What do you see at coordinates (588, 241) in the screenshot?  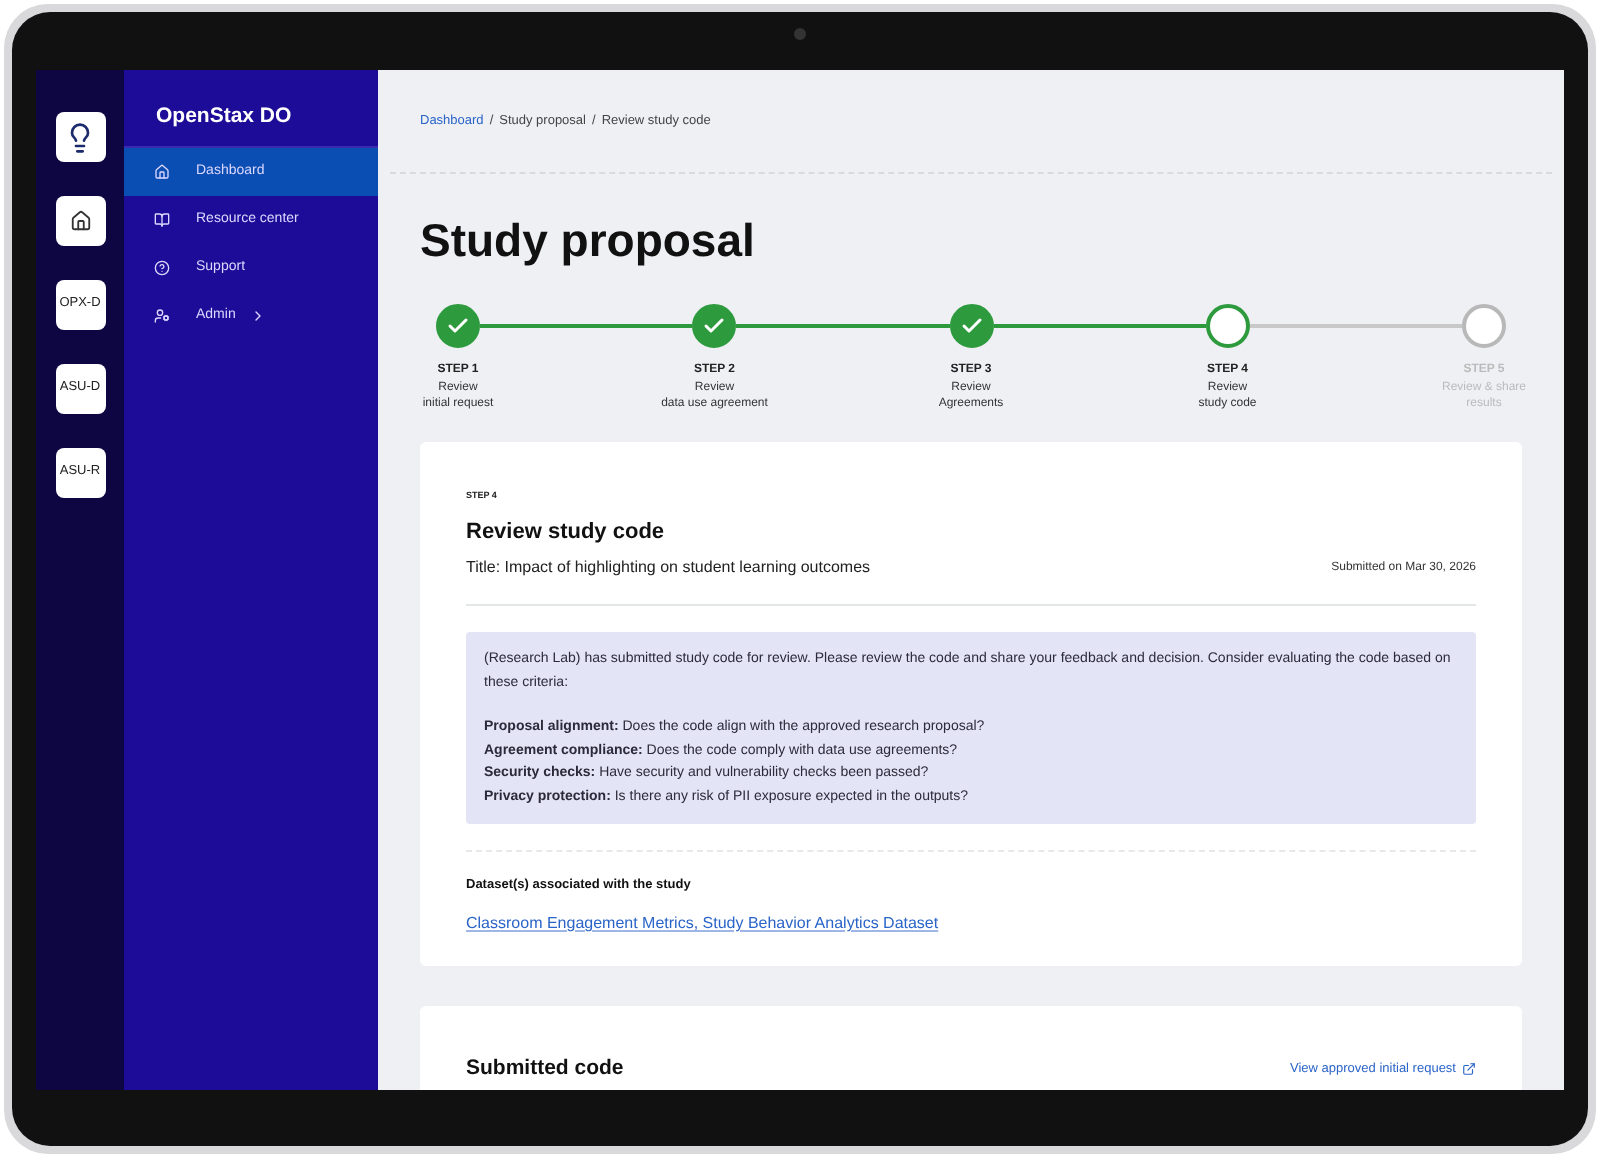 I see `page-title: Study proposal` at bounding box center [588, 241].